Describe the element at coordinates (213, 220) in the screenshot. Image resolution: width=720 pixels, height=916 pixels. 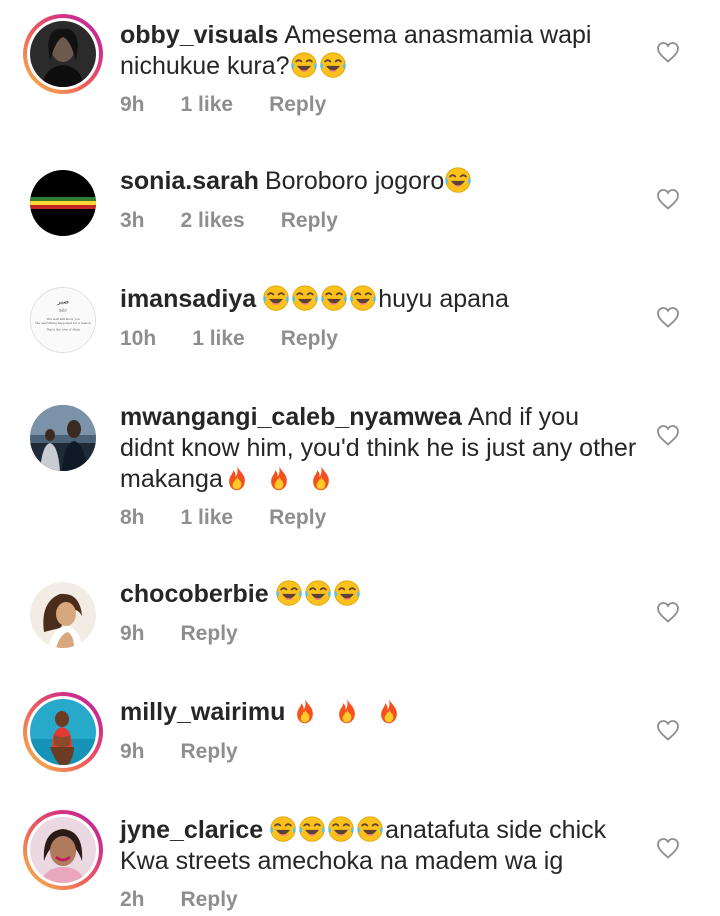
I see `comment-likes: 2 likes` at that location.